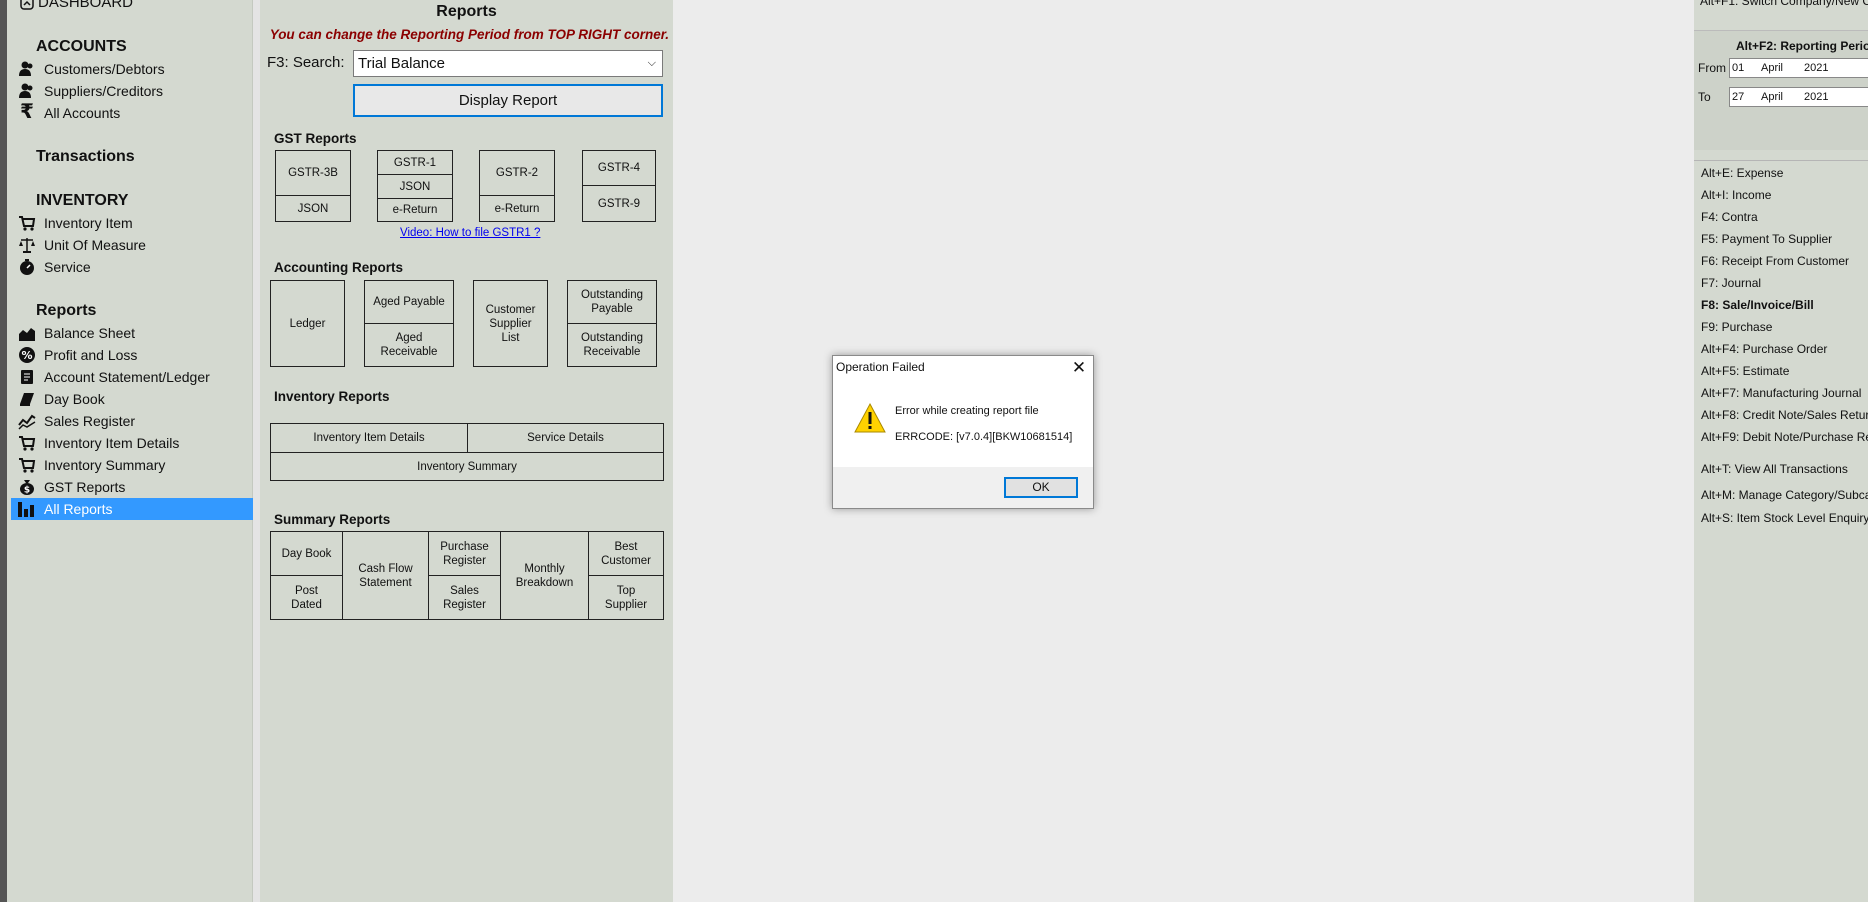  What do you see at coordinates (27, 334) in the screenshot?
I see `area-chart-icon` at bounding box center [27, 334].